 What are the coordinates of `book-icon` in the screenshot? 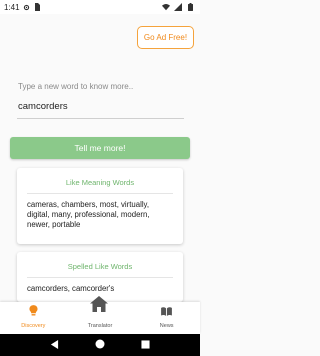 It's located at (167, 312).